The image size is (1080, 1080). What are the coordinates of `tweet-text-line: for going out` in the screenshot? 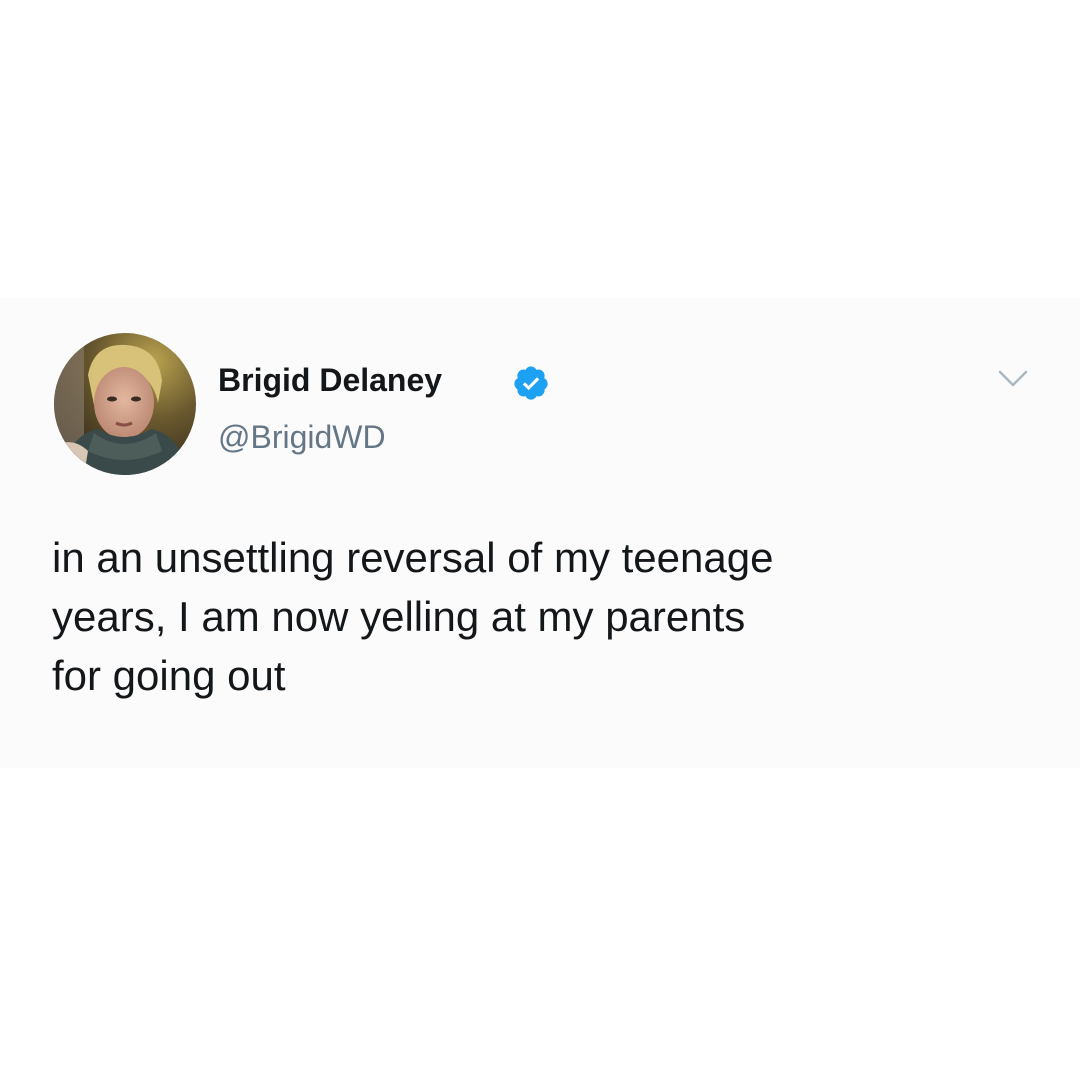 It's located at (169, 675).